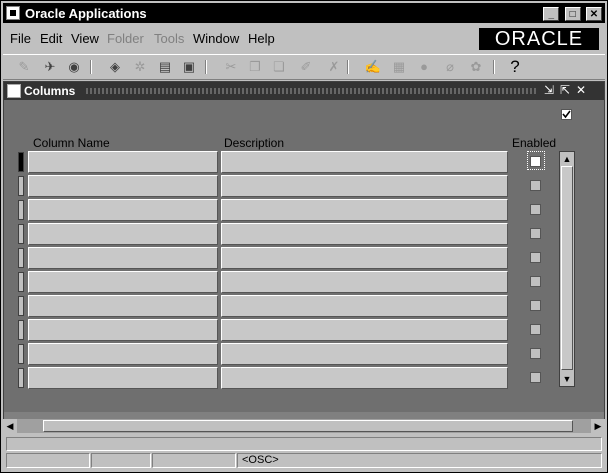 The width and height of the screenshot is (608, 473). What do you see at coordinates (581, 90) in the screenshot?
I see `form-close-icon: ✕` at bounding box center [581, 90].